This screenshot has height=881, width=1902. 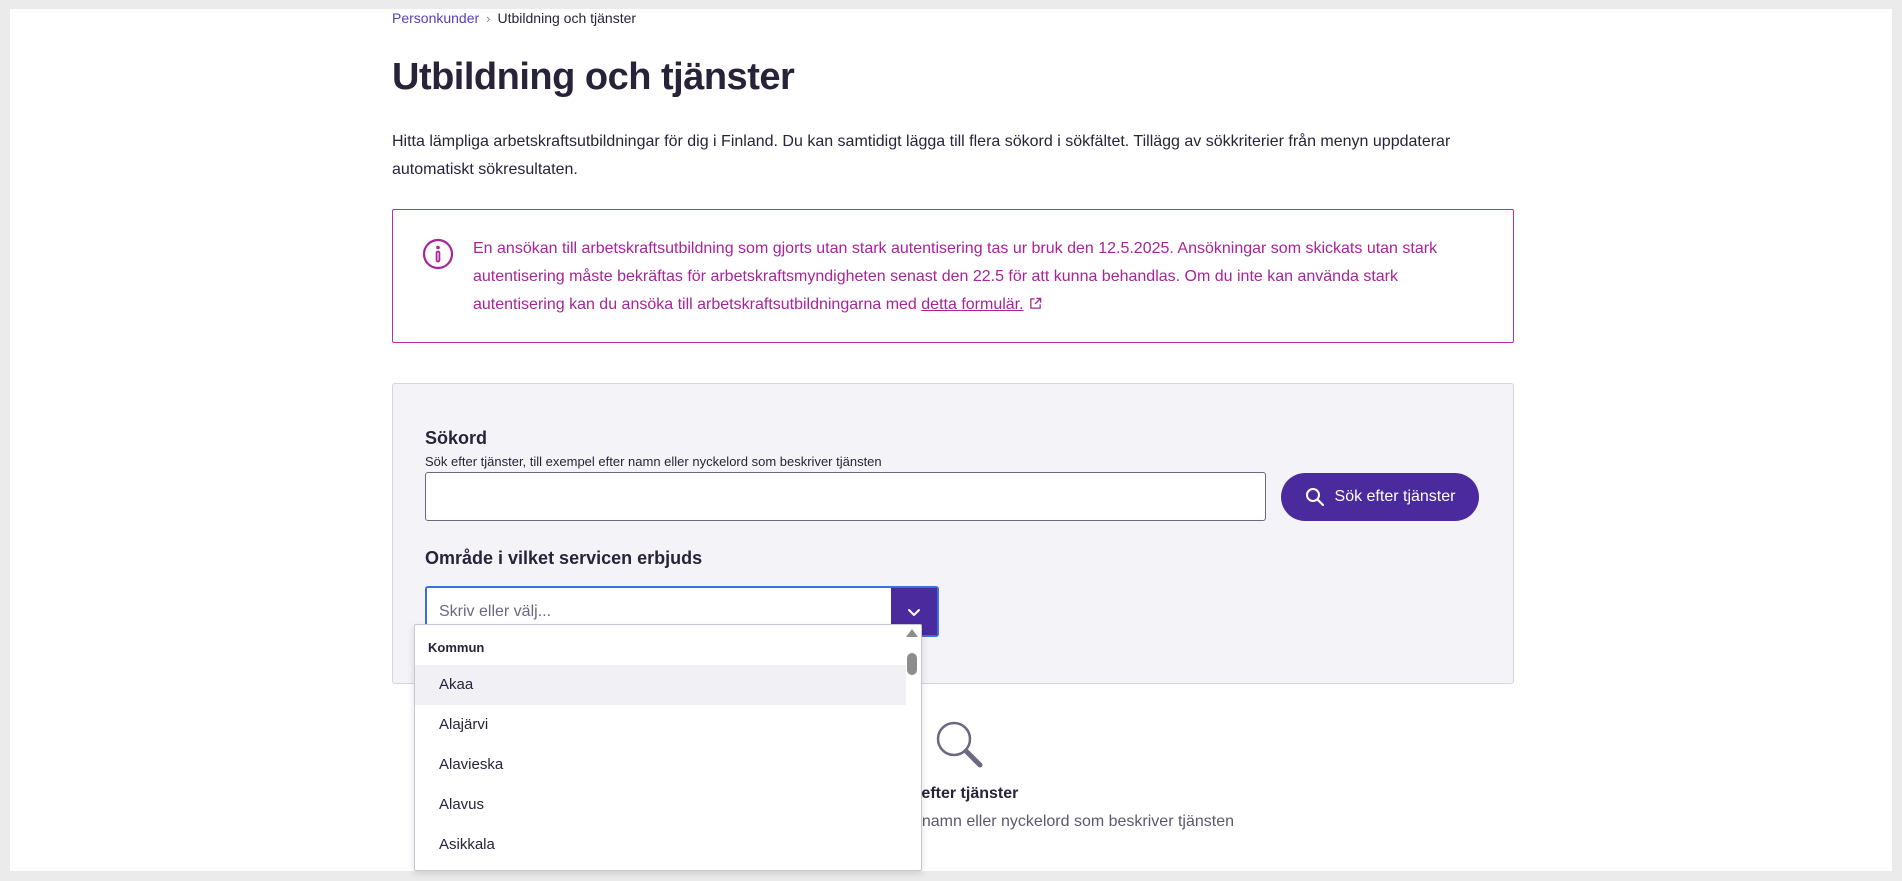 What do you see at coordinates (660, 725) in the screenshot?
I see `option-item: Alajärvi` at bounding box center [660, 725].